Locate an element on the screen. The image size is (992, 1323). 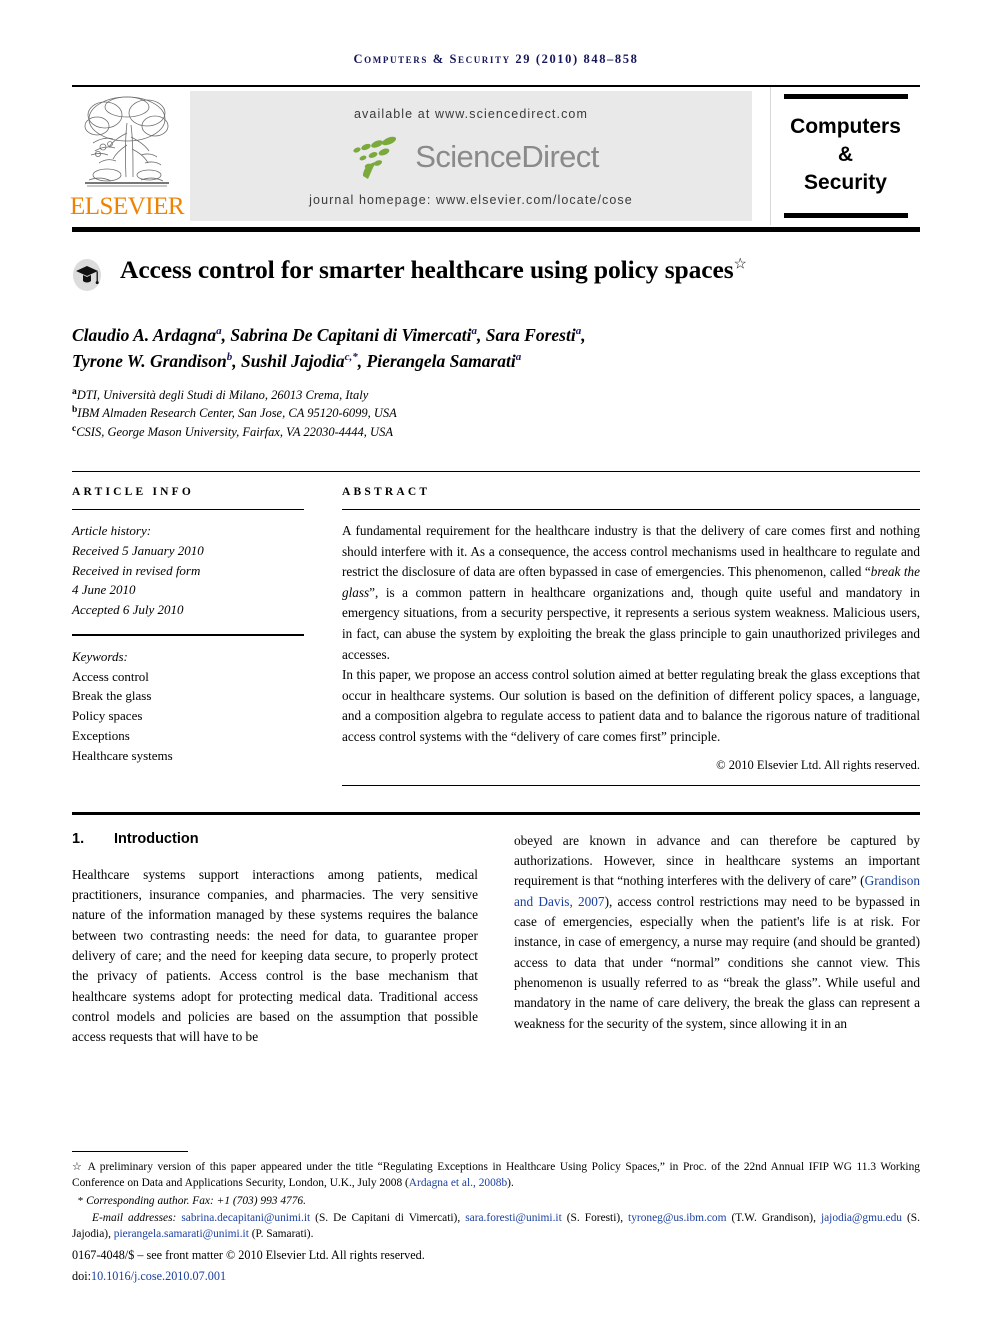
email-owner: (S. Foresti) is located at coordinates (593, 1218).